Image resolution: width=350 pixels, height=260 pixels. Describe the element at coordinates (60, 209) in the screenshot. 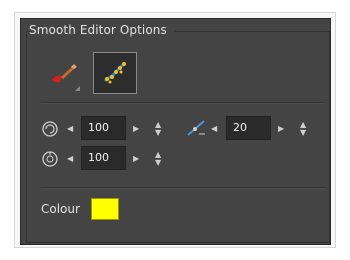

I see `colour-label: Colour` at that location.